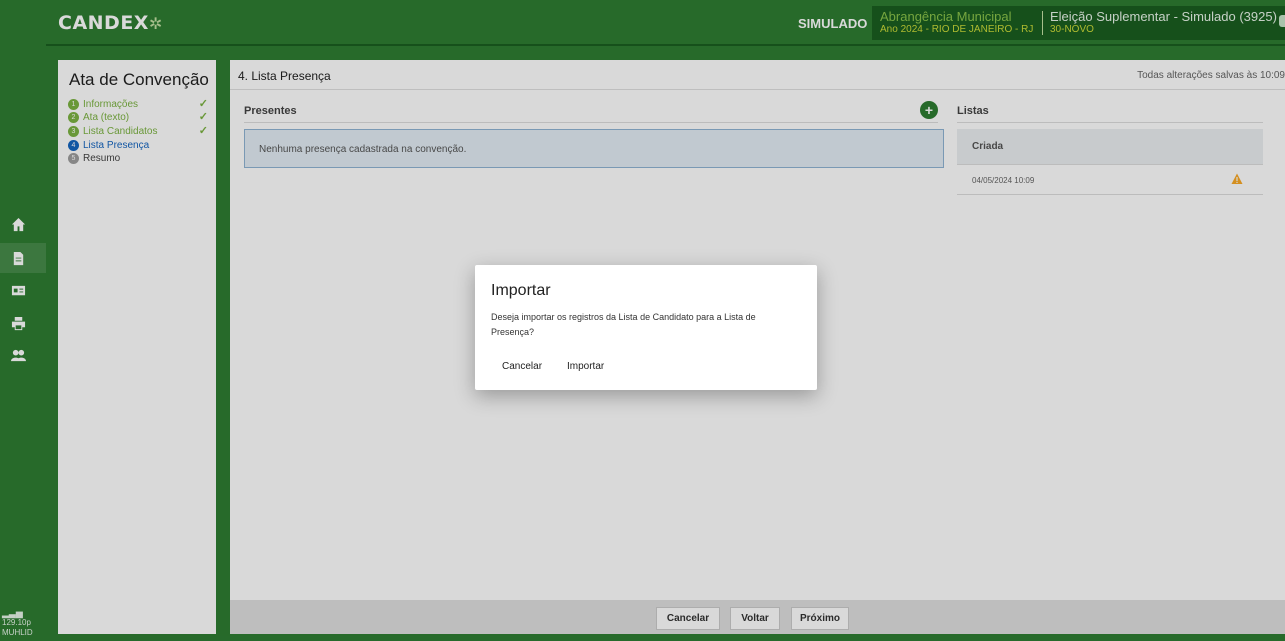 This screenshot has width=1285, height=641. What do you see at coordinates (521, 290) in the screenshot?
I see `dialog-title: Importar` at bounding box center [521, 290].